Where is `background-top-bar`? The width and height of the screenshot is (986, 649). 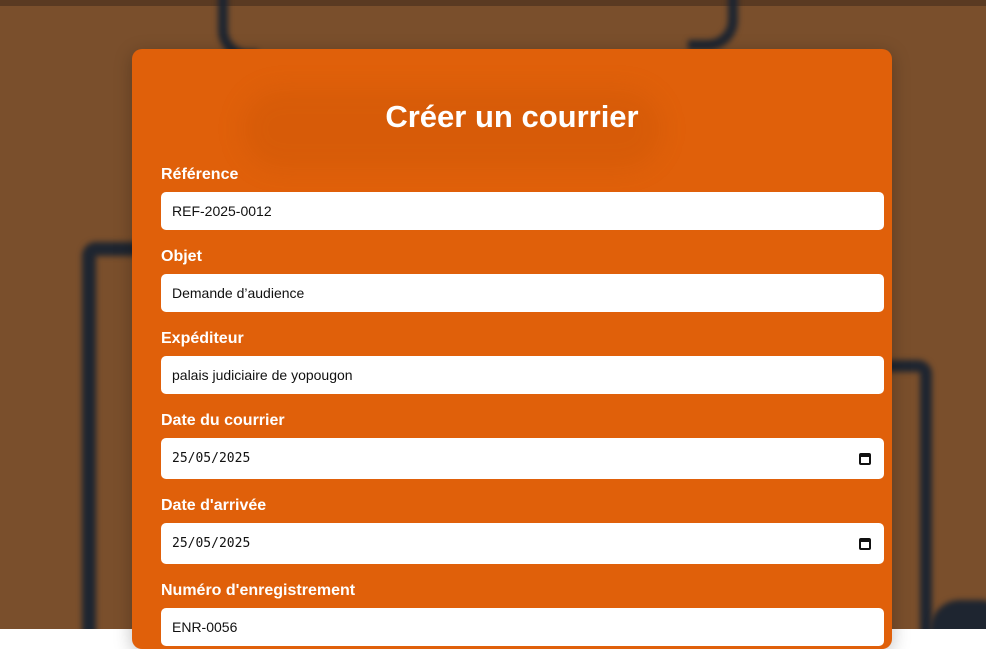
background-top-bar is located at coordinates (493, 3).